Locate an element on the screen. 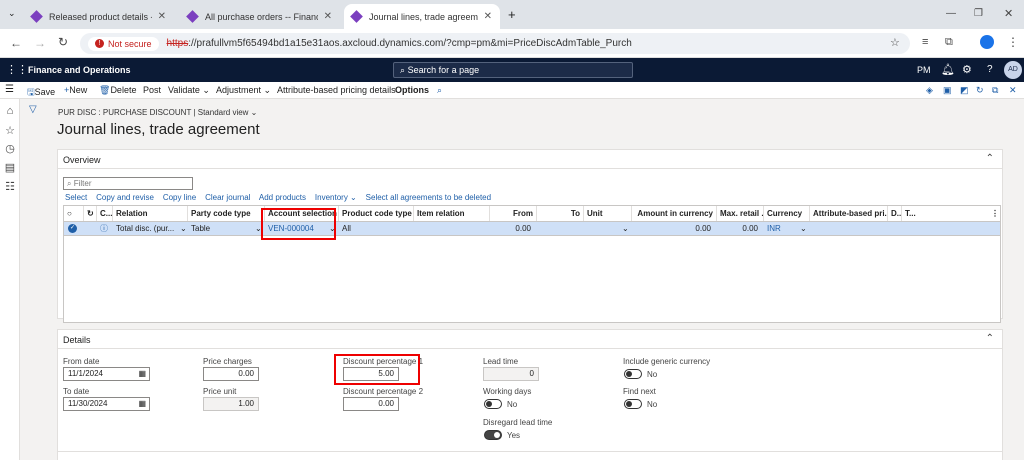  column-header: Amount in currency is located at coordinates (674, 213).